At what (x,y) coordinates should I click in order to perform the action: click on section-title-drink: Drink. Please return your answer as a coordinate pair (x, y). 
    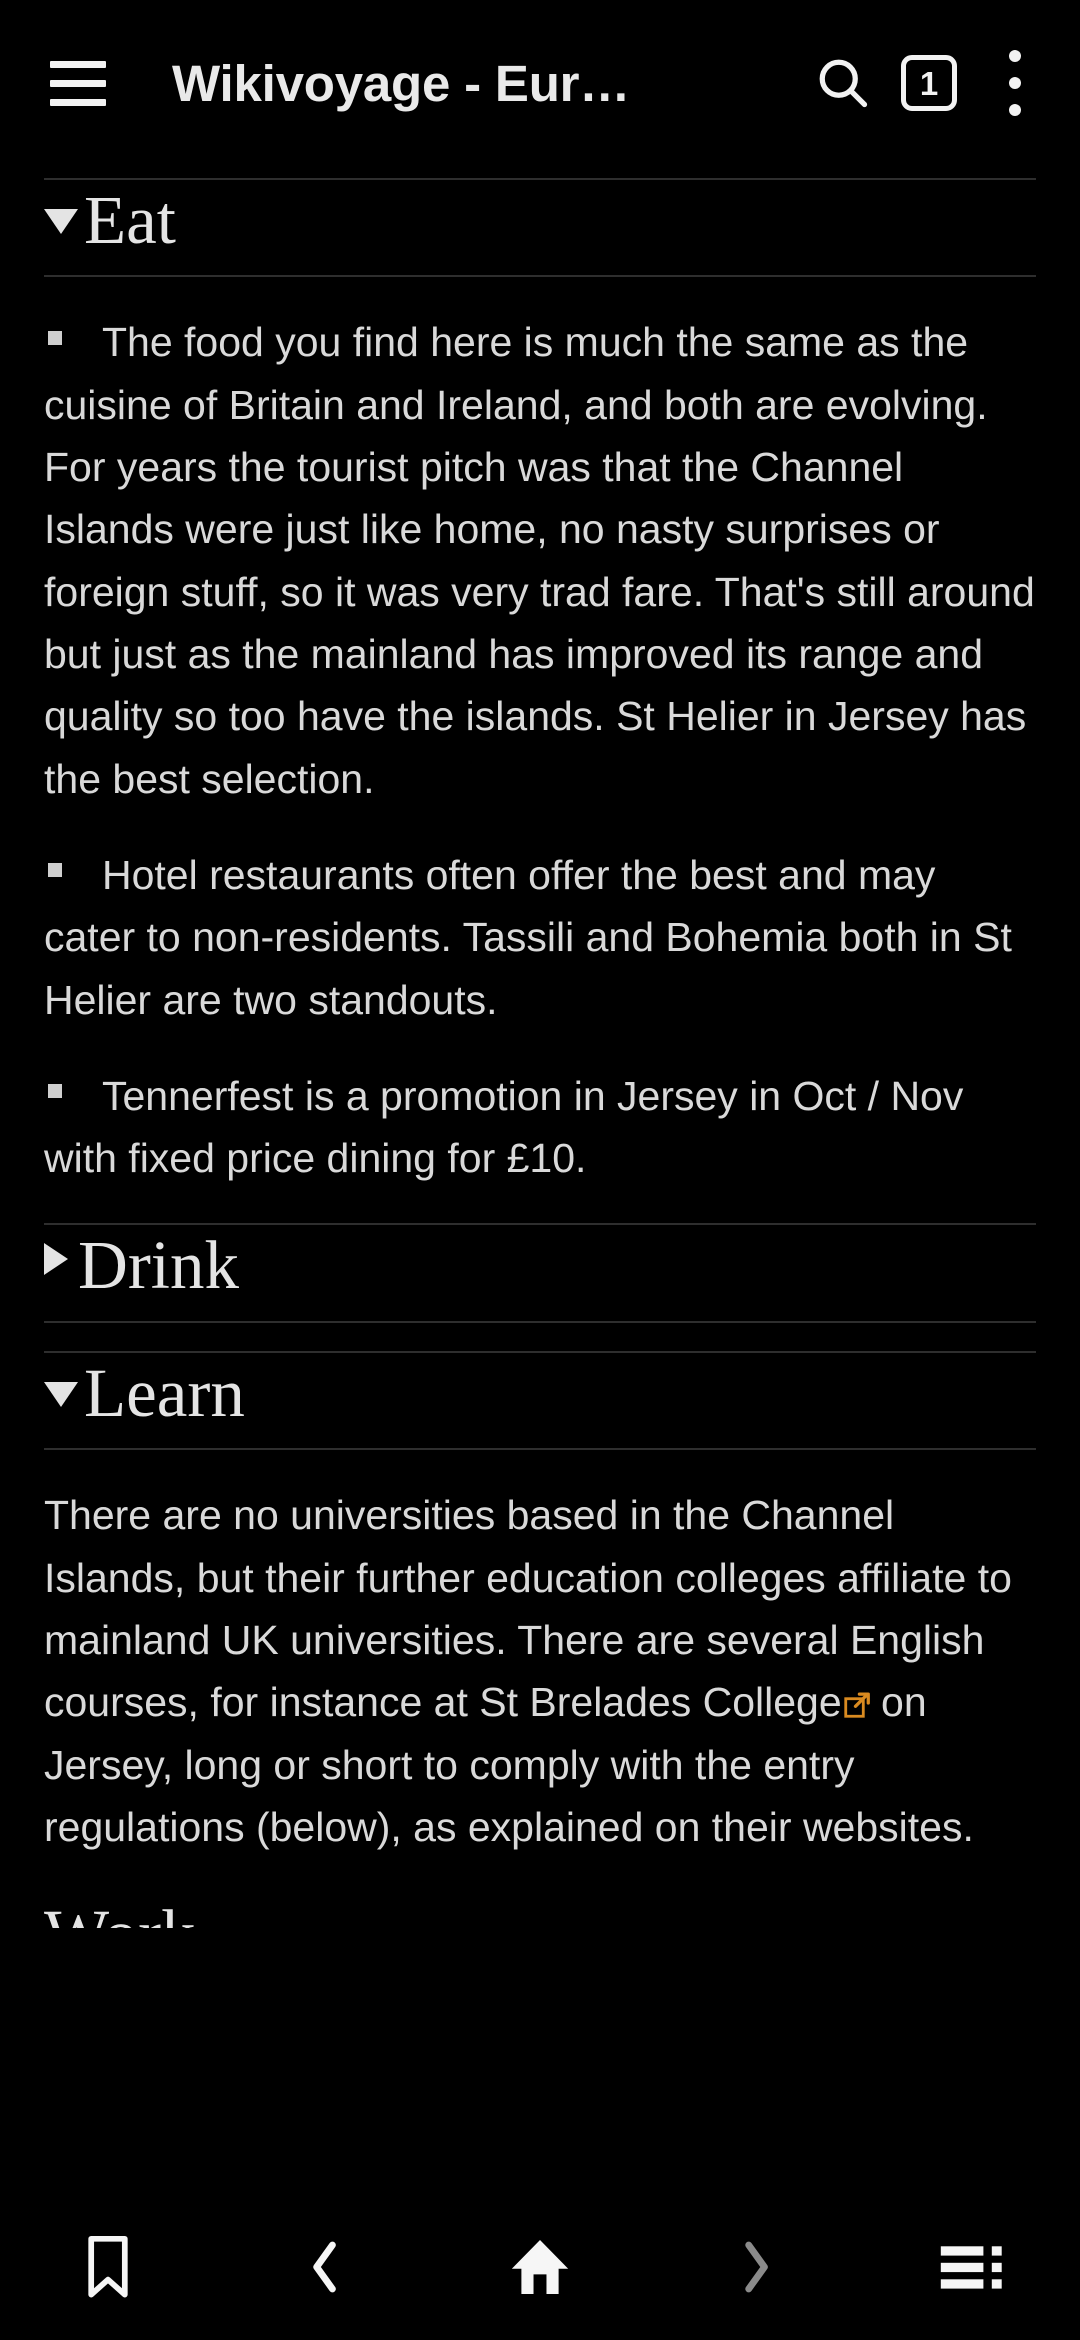
    Looking at the image, I should click on (158, 1265).